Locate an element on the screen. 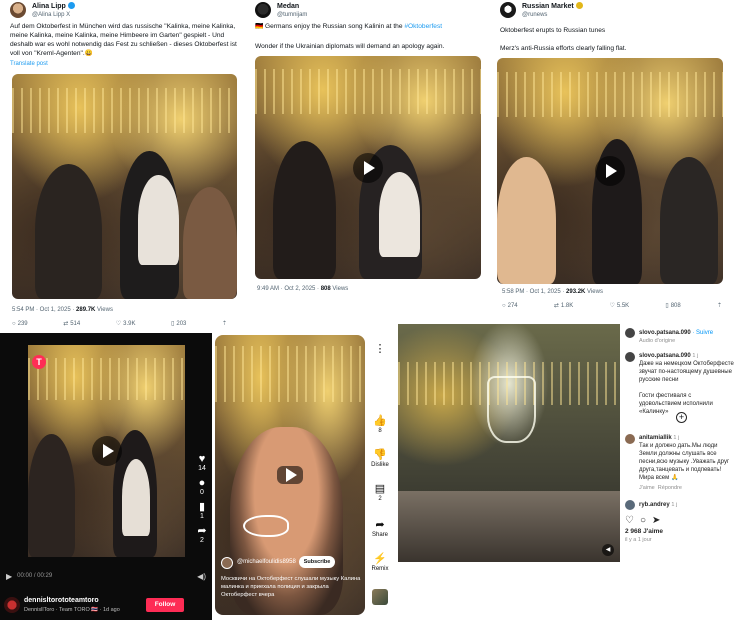  retweet-button: ⇄ 1.8K is located at coordinates (563, 306).